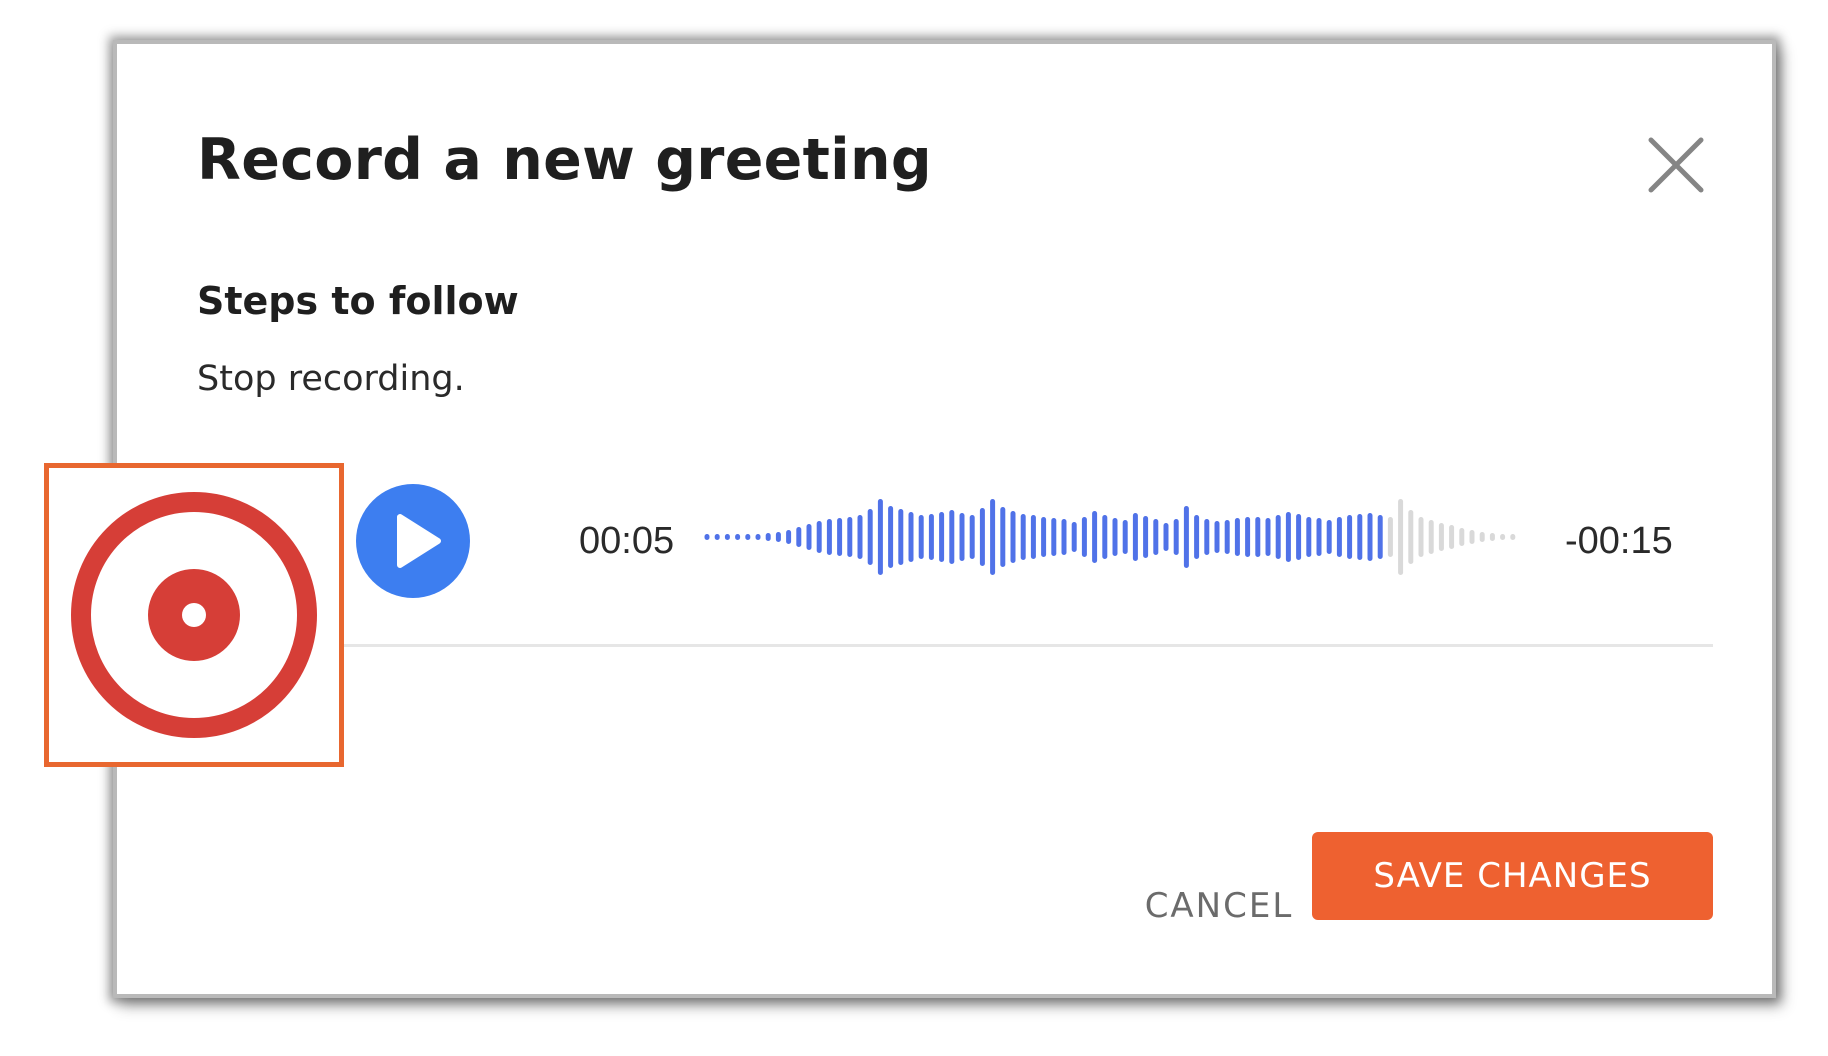 The image size is (1828, 1056). I want to click on record-stop-icon, so click(194, 615).